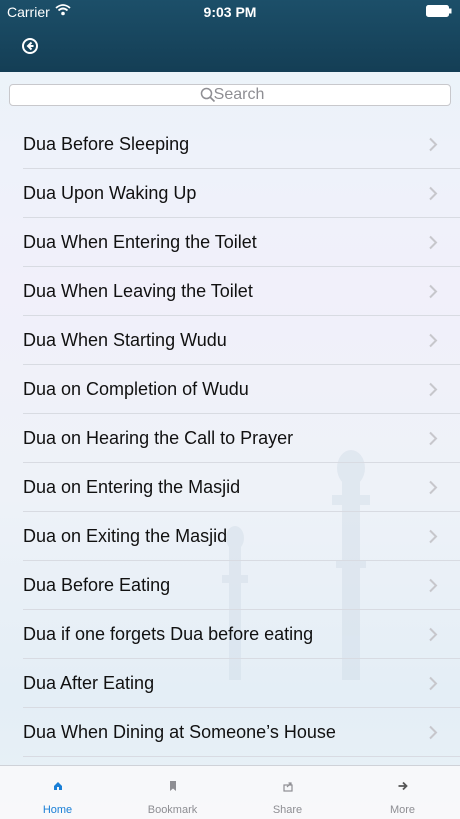 The image size is (460, 819). Describe the element at coordinates (140, 242) in the screenshot. I see `list-item-label: Dua When Entering the Toilet` at that location.